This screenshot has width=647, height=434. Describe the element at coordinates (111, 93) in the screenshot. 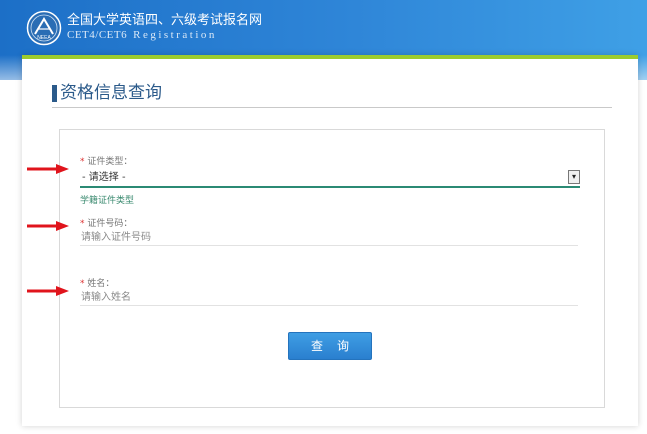

I see `page-title-text: 资格信息查询` at that location.